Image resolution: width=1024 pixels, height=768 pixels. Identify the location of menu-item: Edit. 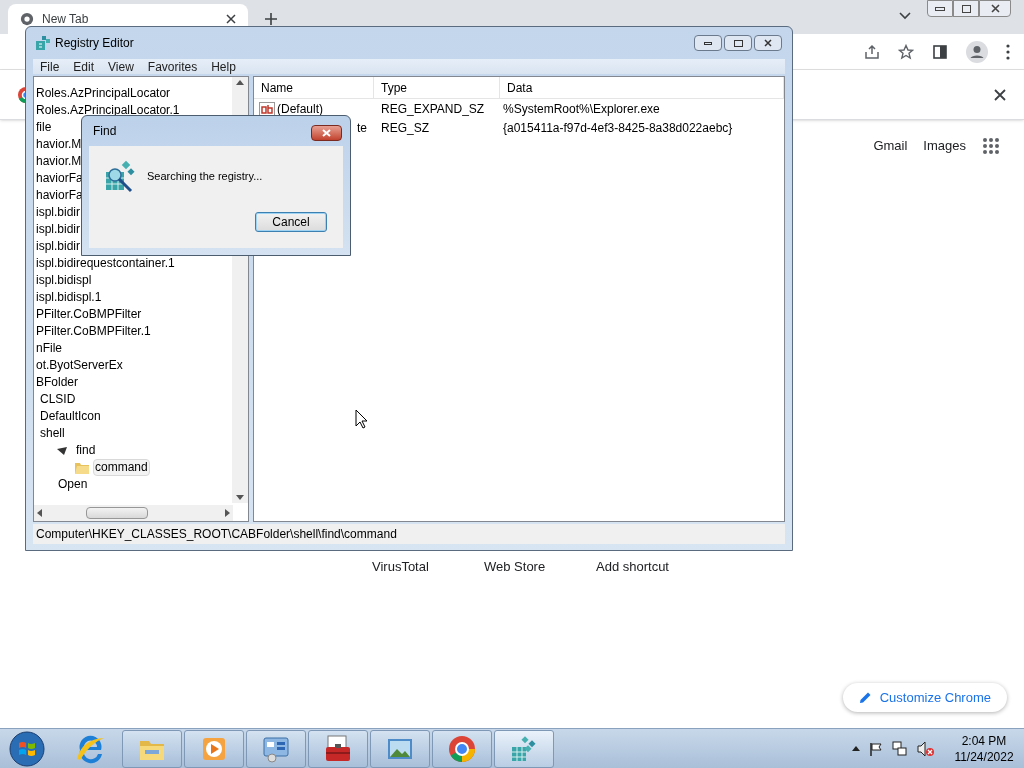
(84, 66).